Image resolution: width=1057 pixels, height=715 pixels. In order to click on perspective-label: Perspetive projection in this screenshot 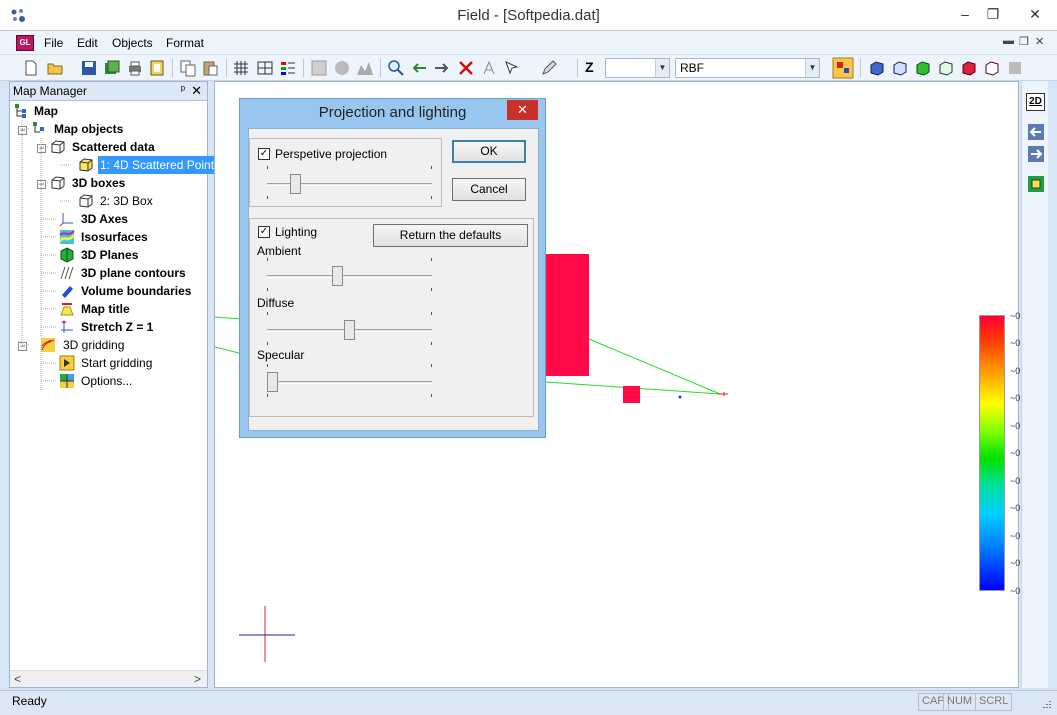, I will do `click(331, 154)`.